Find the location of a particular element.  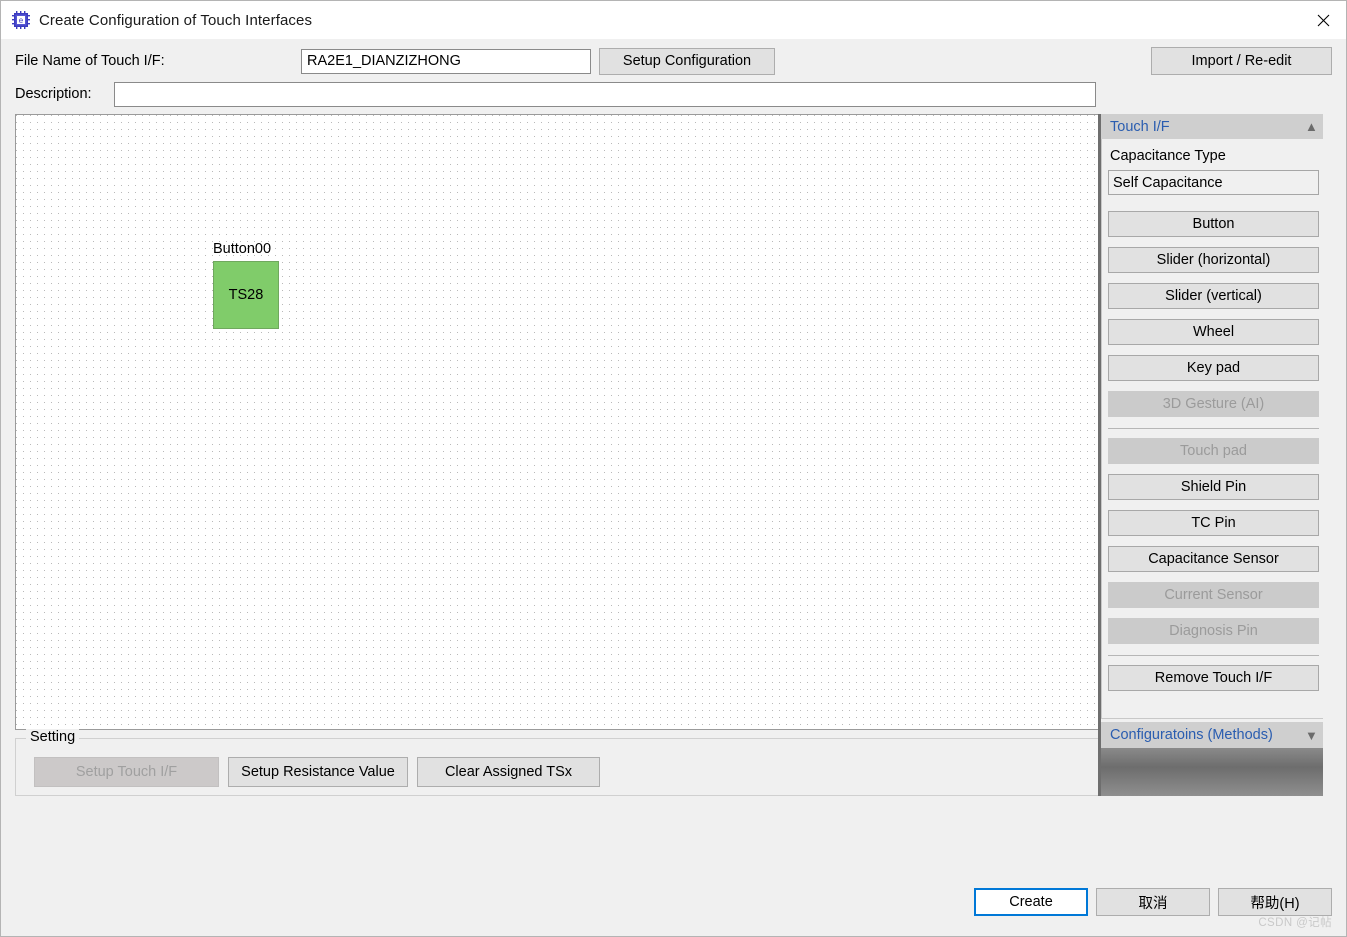

slider-vertical-tool-button: Slider (vertical) is located at coordinates (1213, 296).